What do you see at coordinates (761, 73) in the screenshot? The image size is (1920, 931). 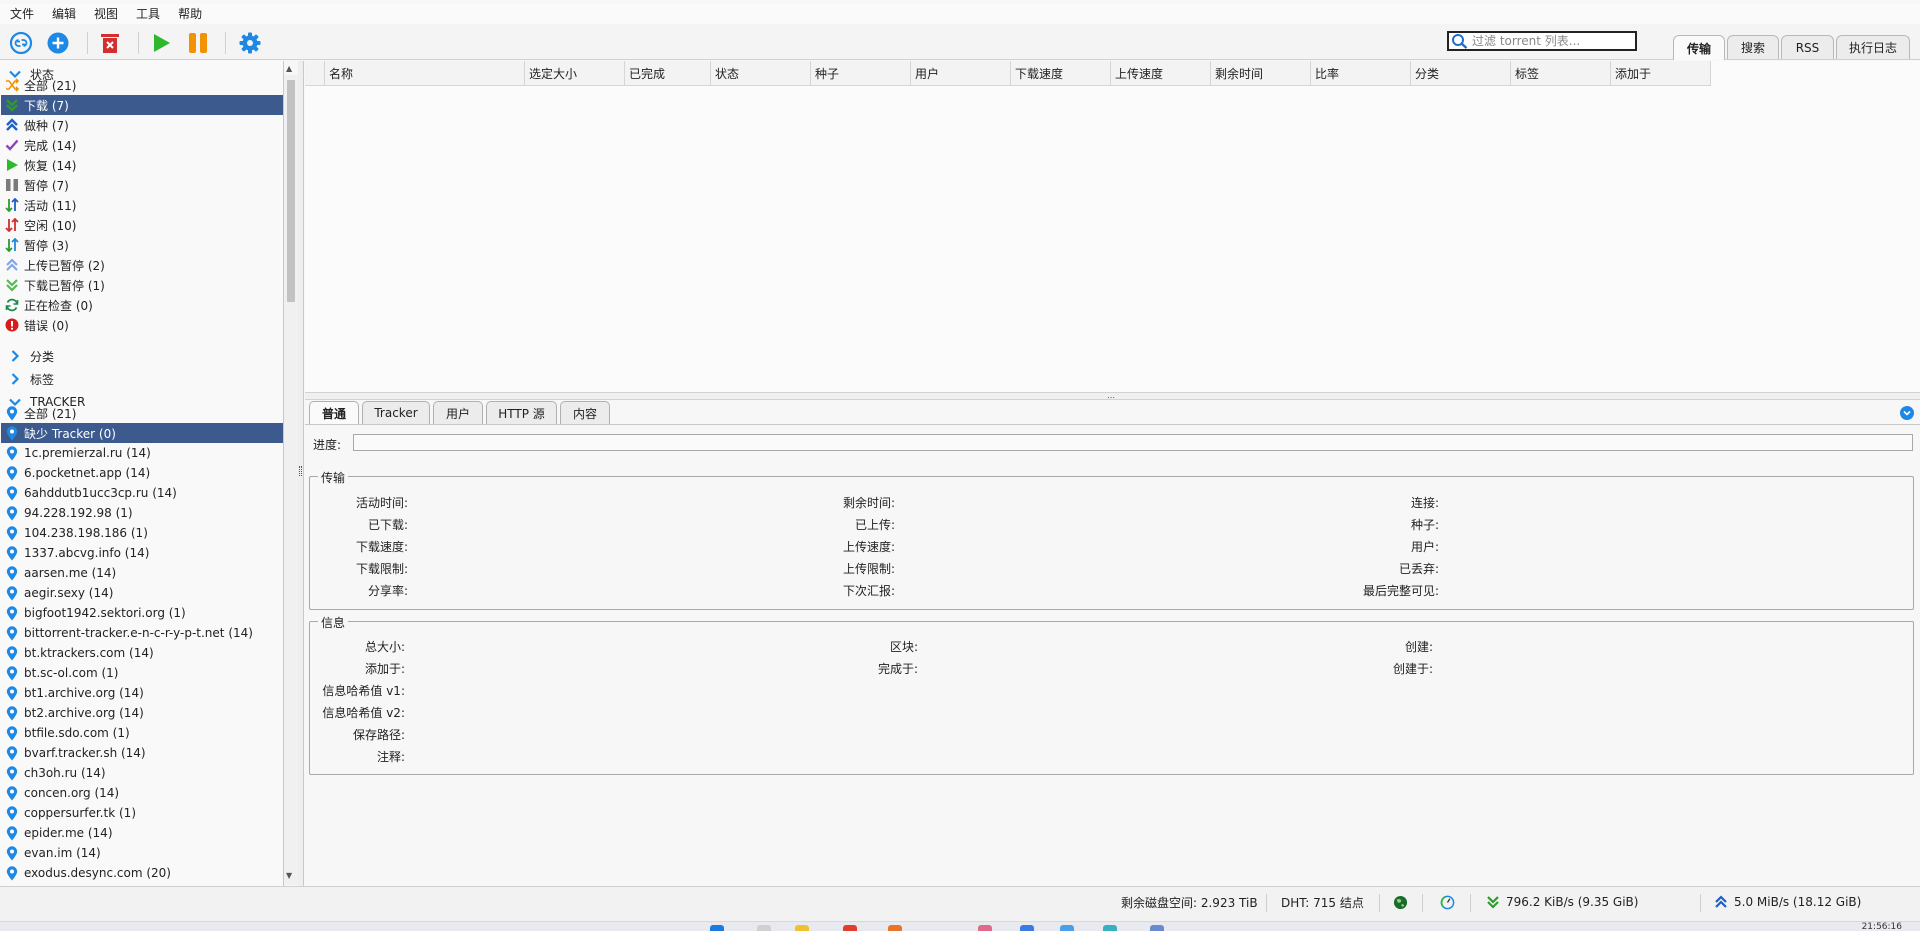 I see `column-header: 状态` at bounding box center [761, 73].